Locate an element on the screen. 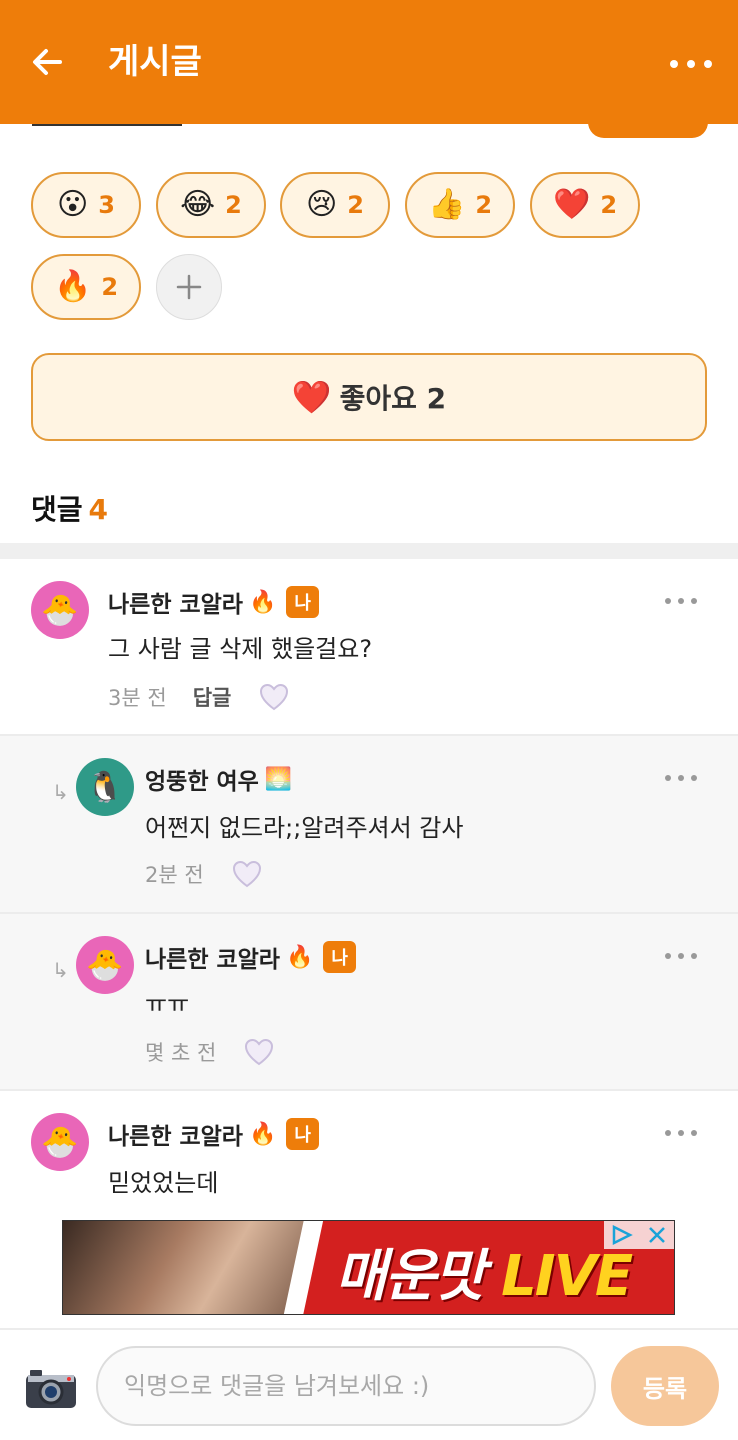 This screenshot has width=738, height=1440. back-arrow-icon is located at coordinates (50, 62).